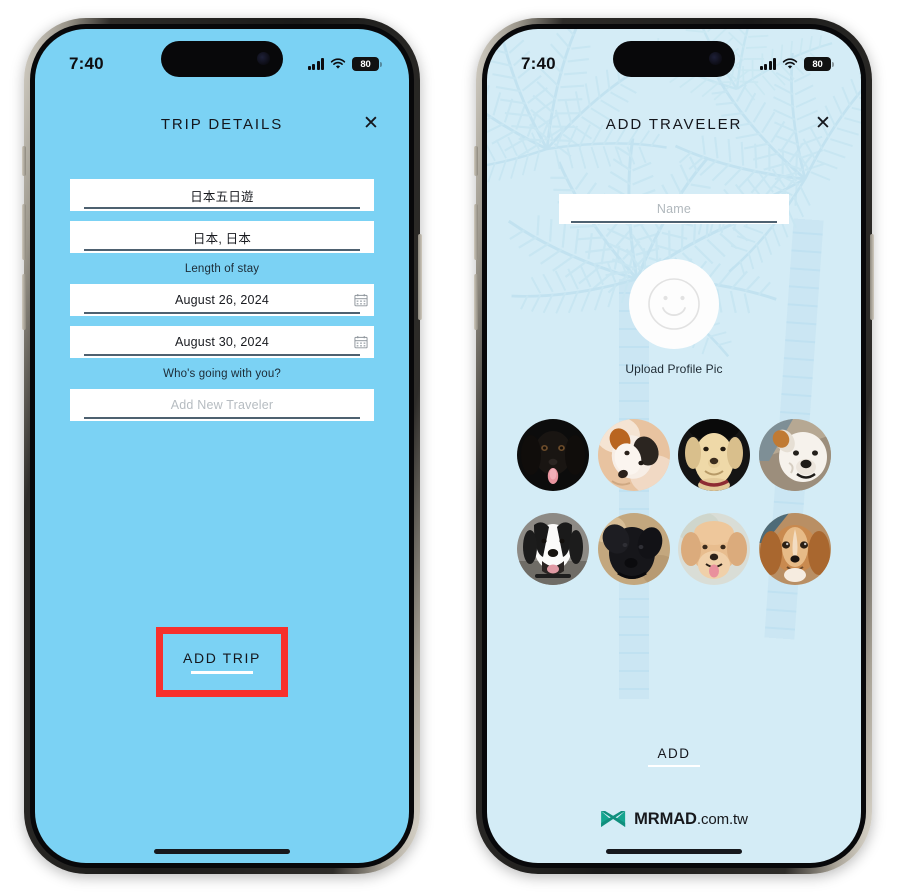  I want to click on right-app-header: ADD TRAVELER ✕, so click(674, 124).